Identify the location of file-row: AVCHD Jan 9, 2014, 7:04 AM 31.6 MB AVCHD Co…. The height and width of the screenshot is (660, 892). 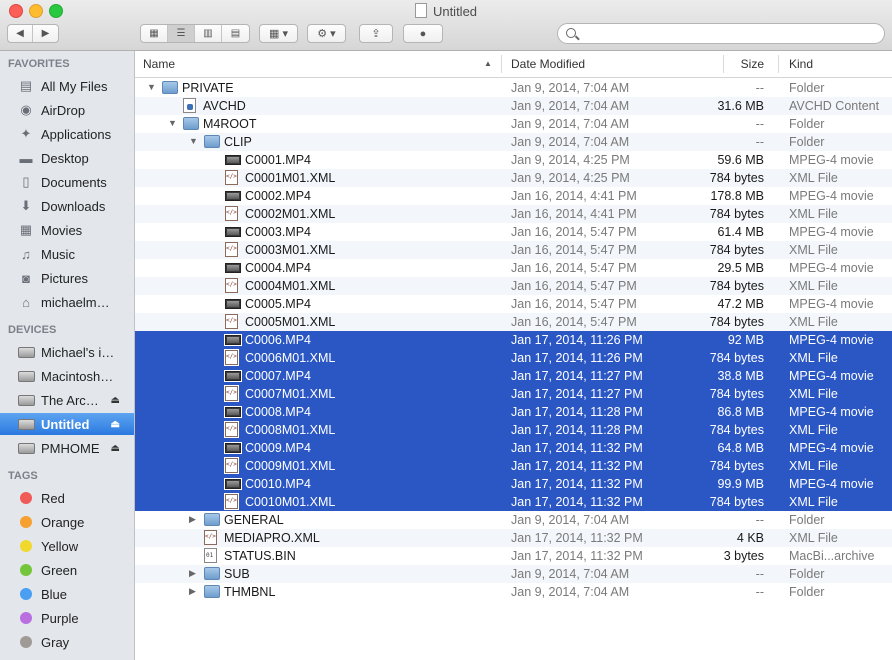
(513, 106).